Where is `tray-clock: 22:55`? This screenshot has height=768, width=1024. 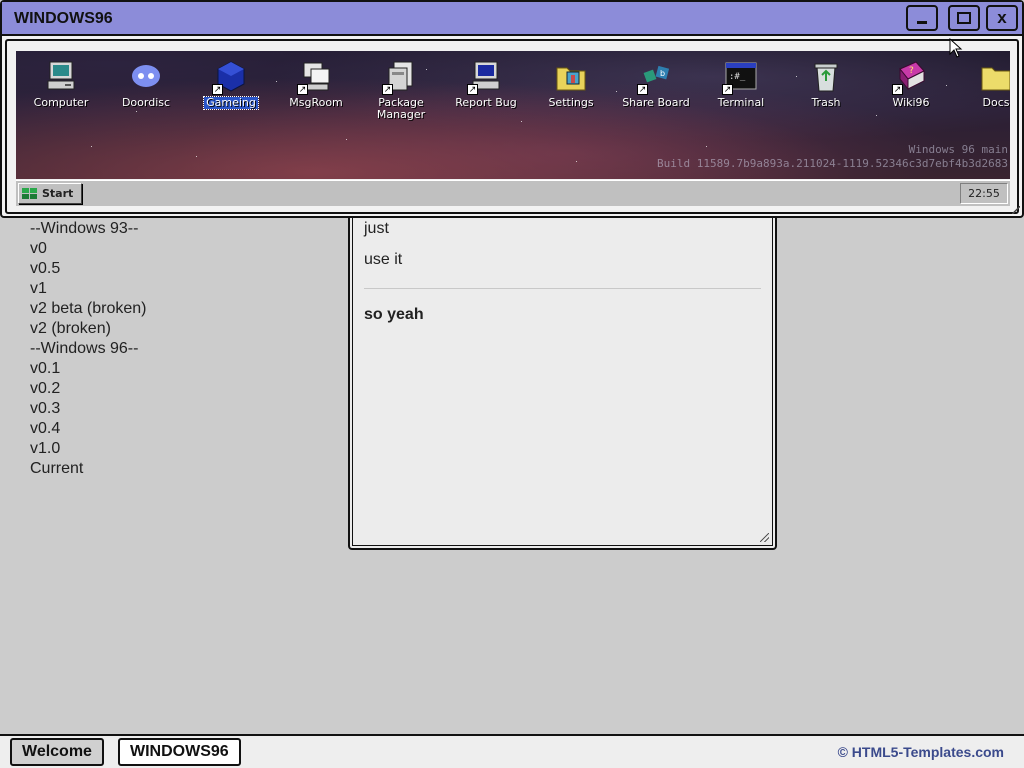
tray-clock: 22:55 is located at coordinates (984, 193).